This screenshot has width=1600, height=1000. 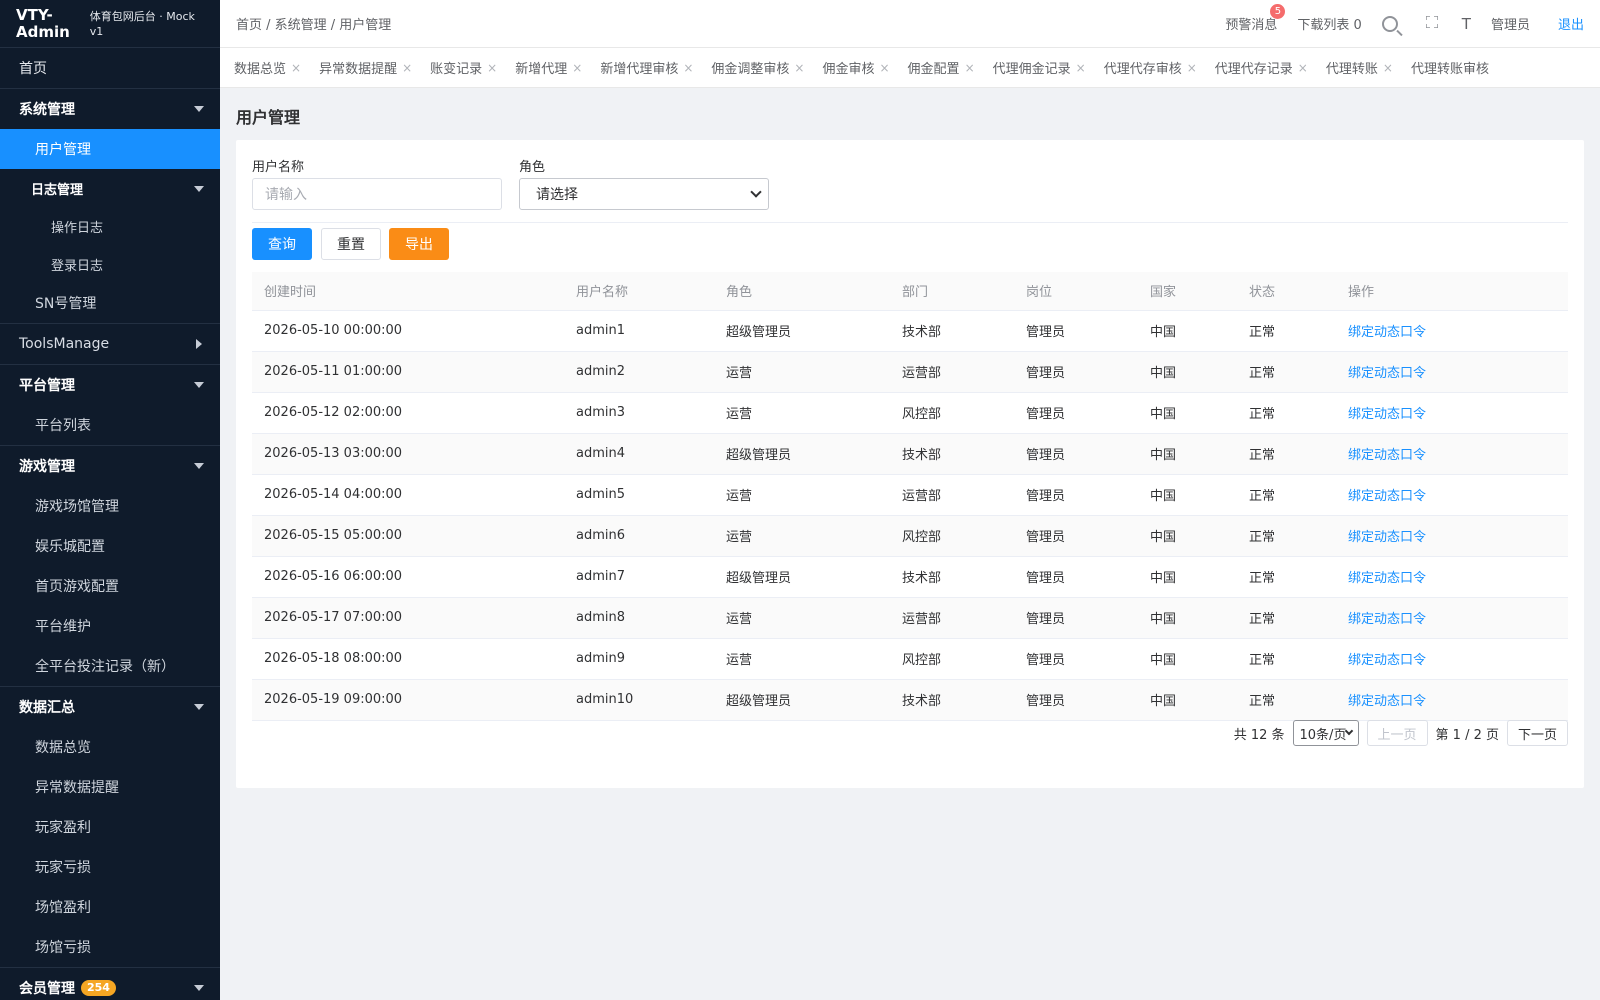 I want to click on tab-item: 新增代理审核 ×, so click(x=646, y=68).